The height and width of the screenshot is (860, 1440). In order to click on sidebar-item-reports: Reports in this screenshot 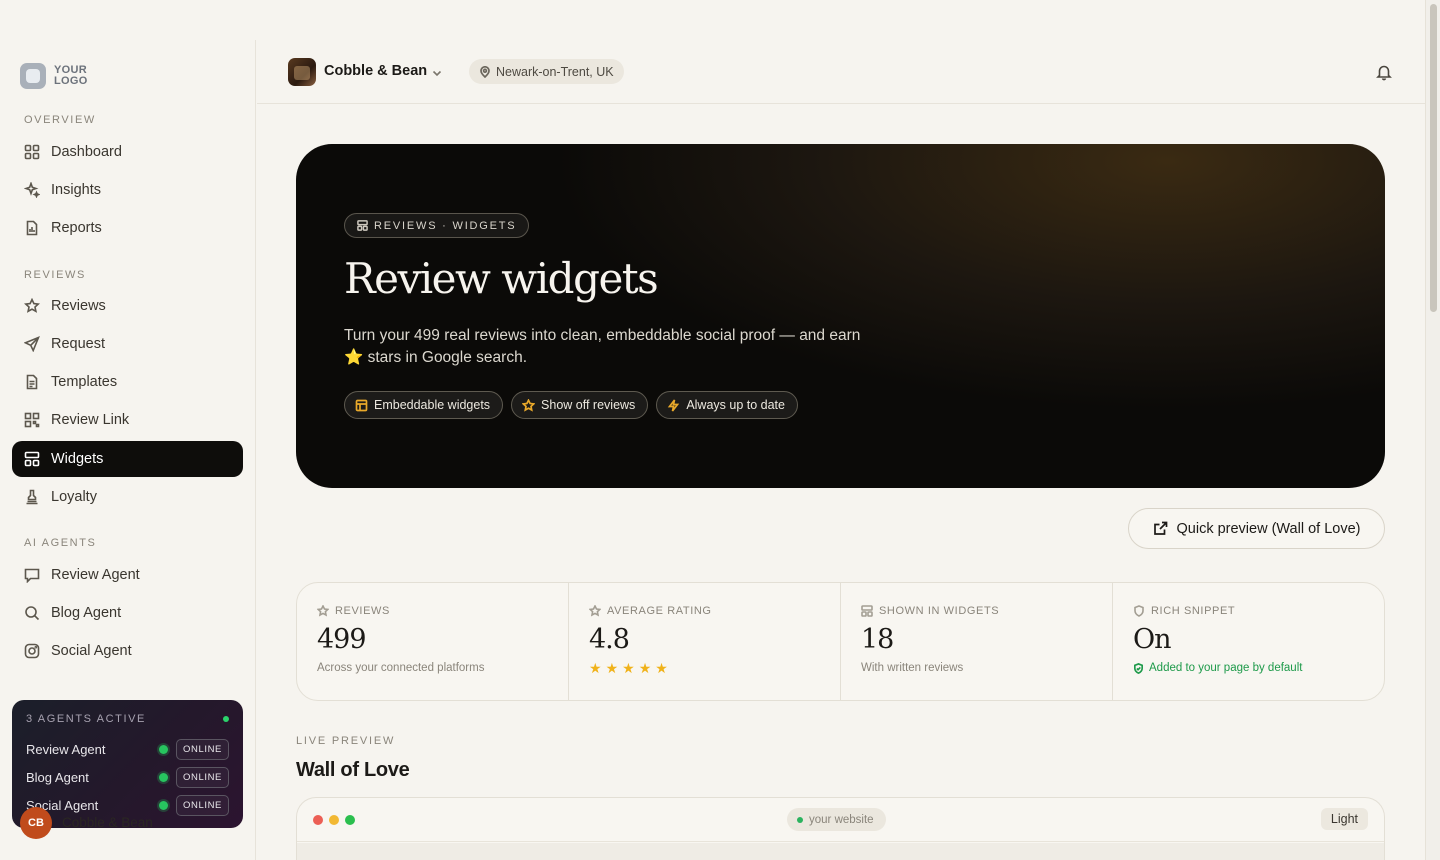, I will do `click(127, 228)`.